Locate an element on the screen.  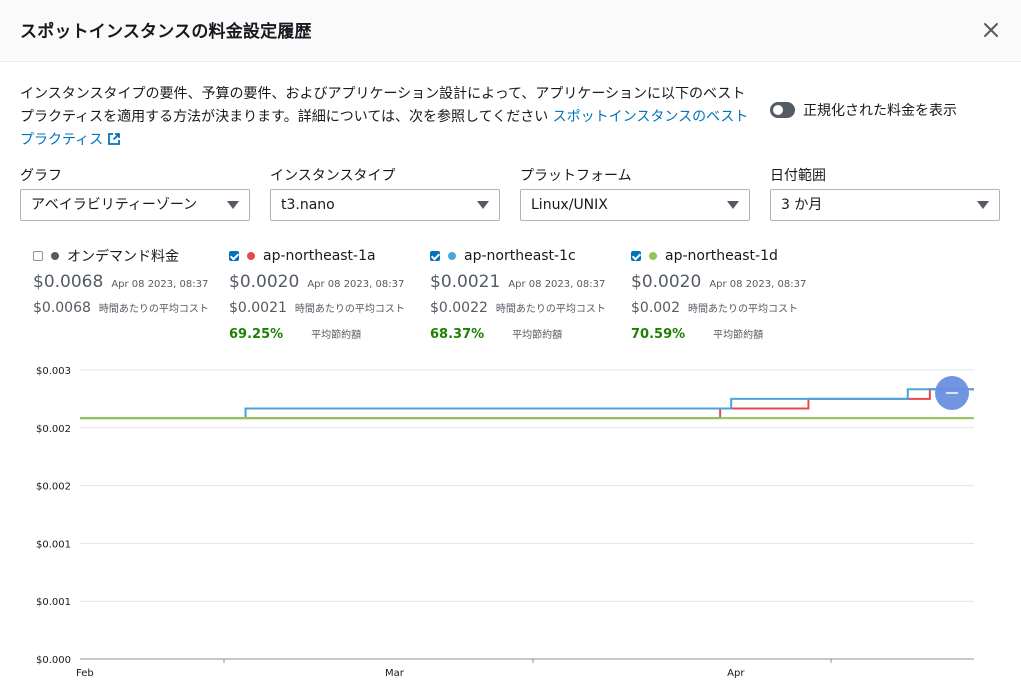
ap-northeast-1c-dot-icon is located at coordinates (452, 256).